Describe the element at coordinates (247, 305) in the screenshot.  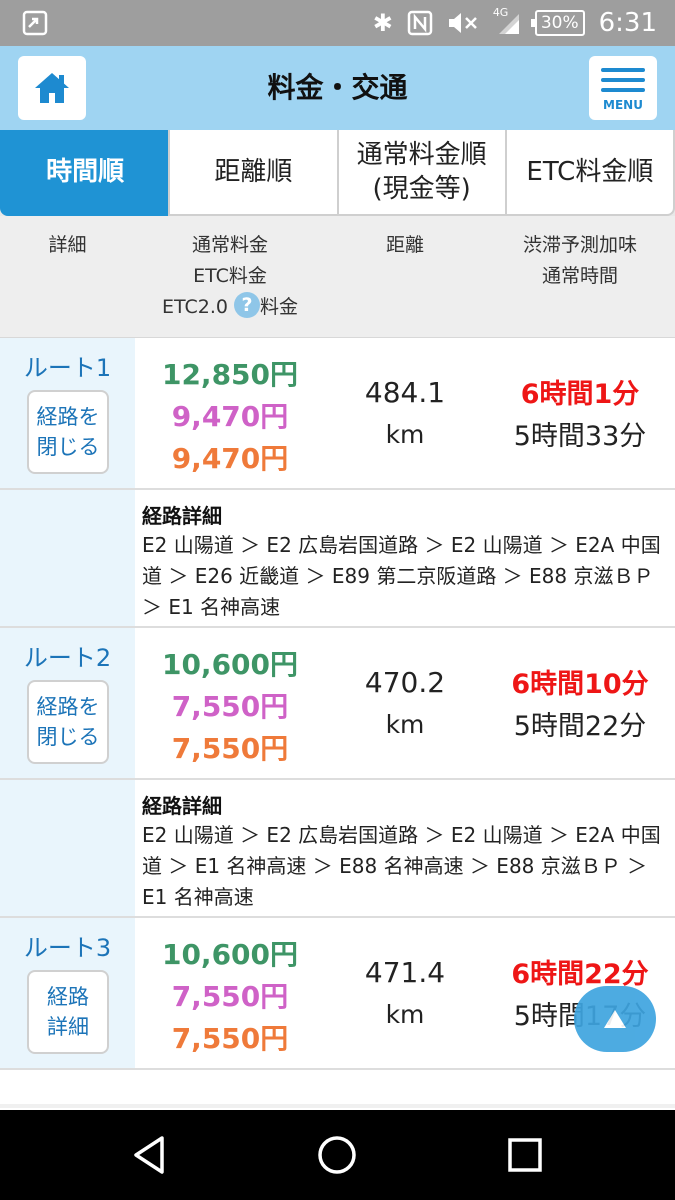
I see `help-icon: ?` at that location.